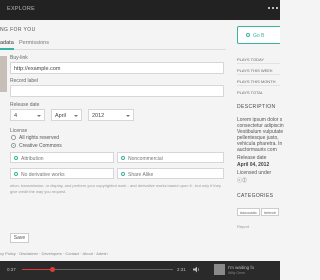 This screenshot has height=280, width=320. Describe the element at coordinates (18, 30) in the screenshot. I see `page-title: NG FOR YOU` at that location.